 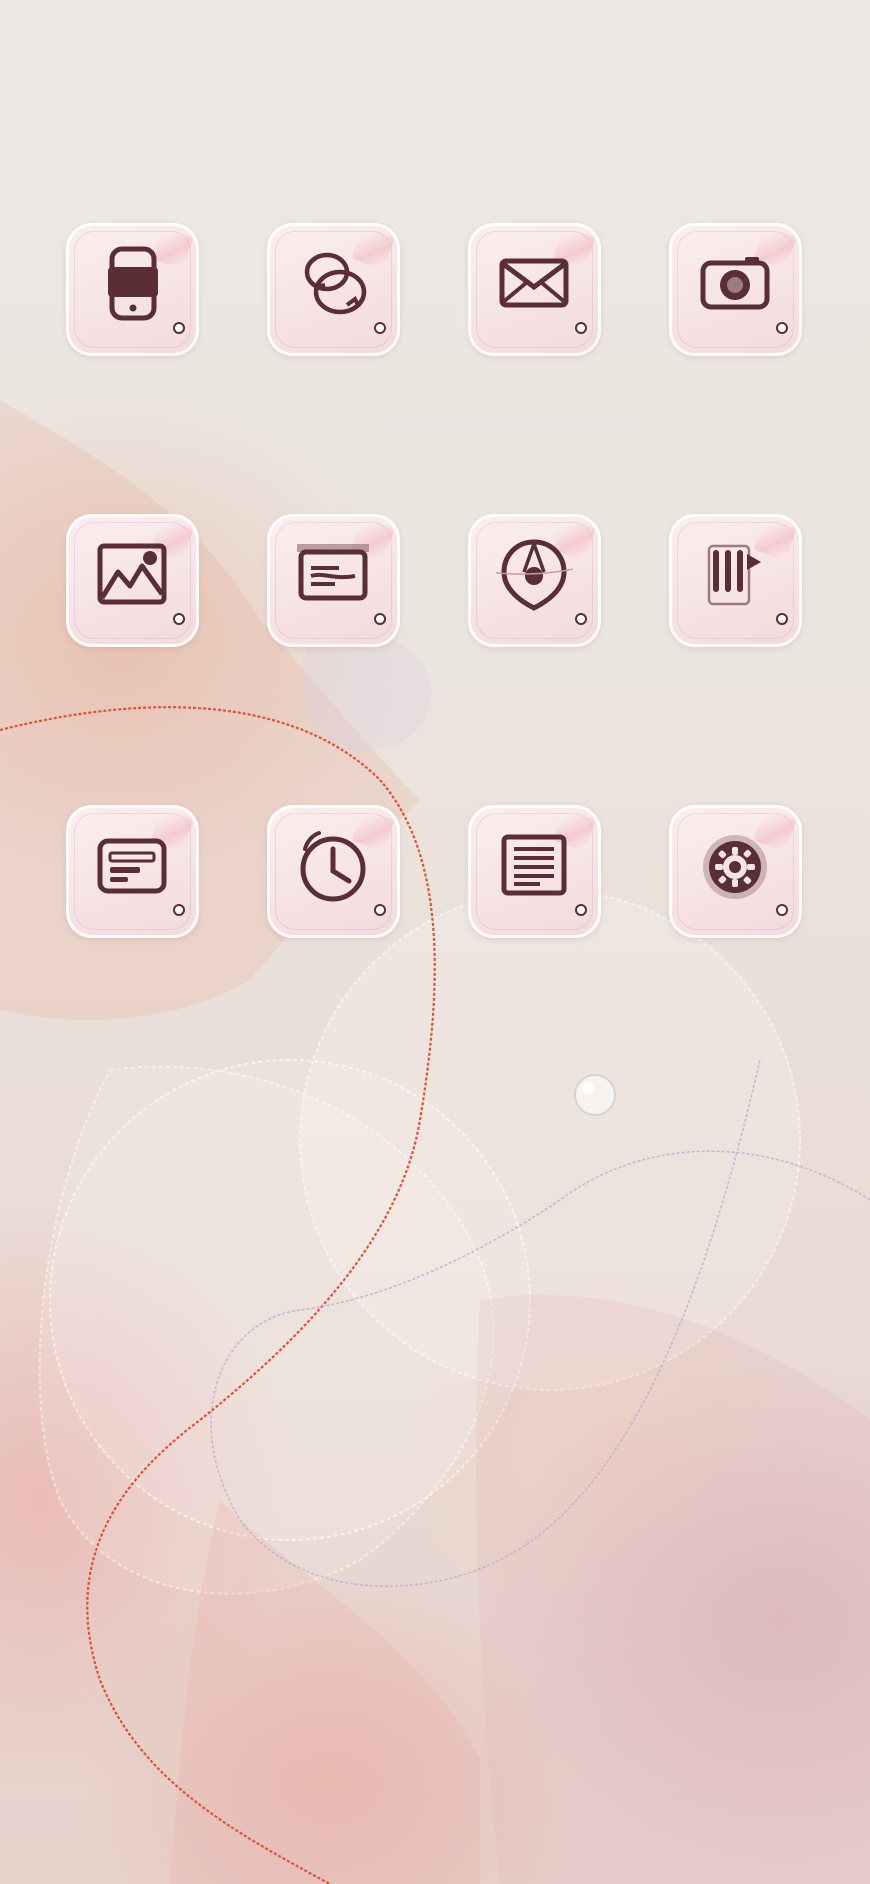 What do you see at coordinates (534, 575) in the screenshot?
I see `compass-icon` at bounding box center [534, 575].